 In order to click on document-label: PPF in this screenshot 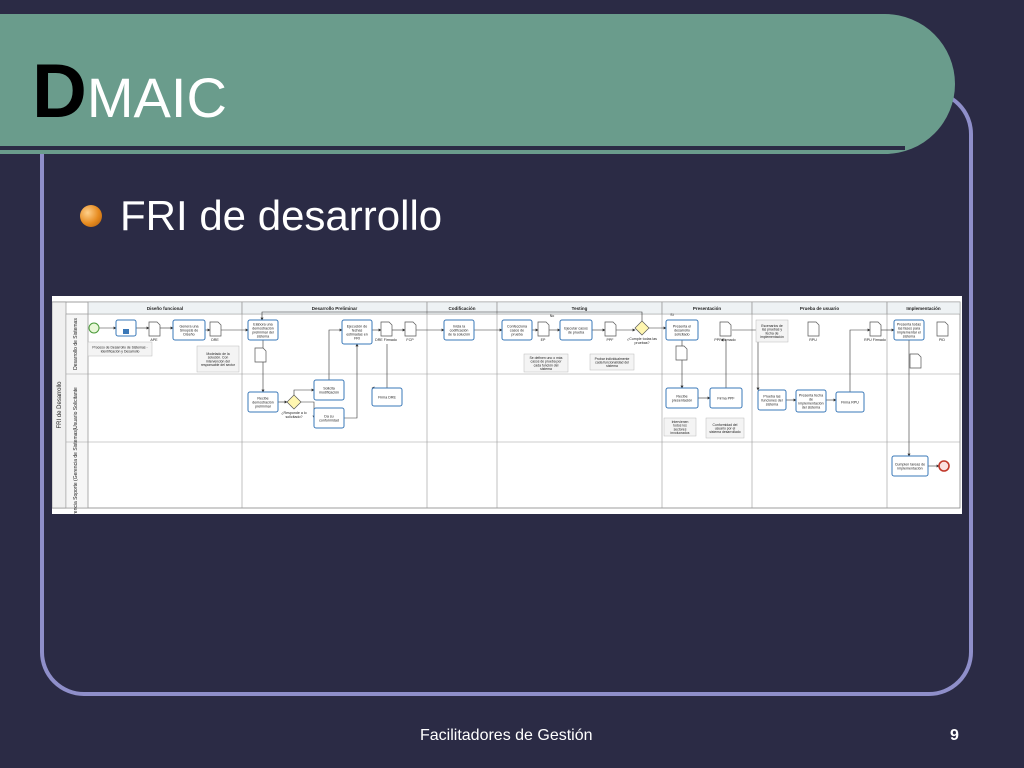, I will do `click(611, 340)`.